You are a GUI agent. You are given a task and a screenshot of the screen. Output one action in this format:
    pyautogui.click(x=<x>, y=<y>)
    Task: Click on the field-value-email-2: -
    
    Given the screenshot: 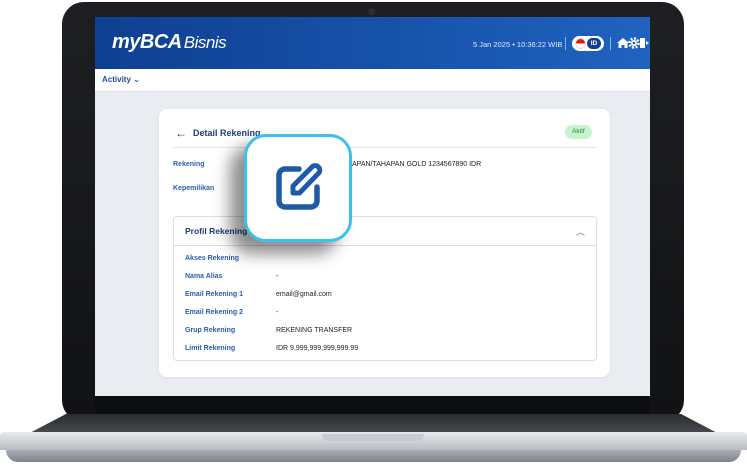 What is the action you would take?
    pyautogui.click(x=277, y=312)
    